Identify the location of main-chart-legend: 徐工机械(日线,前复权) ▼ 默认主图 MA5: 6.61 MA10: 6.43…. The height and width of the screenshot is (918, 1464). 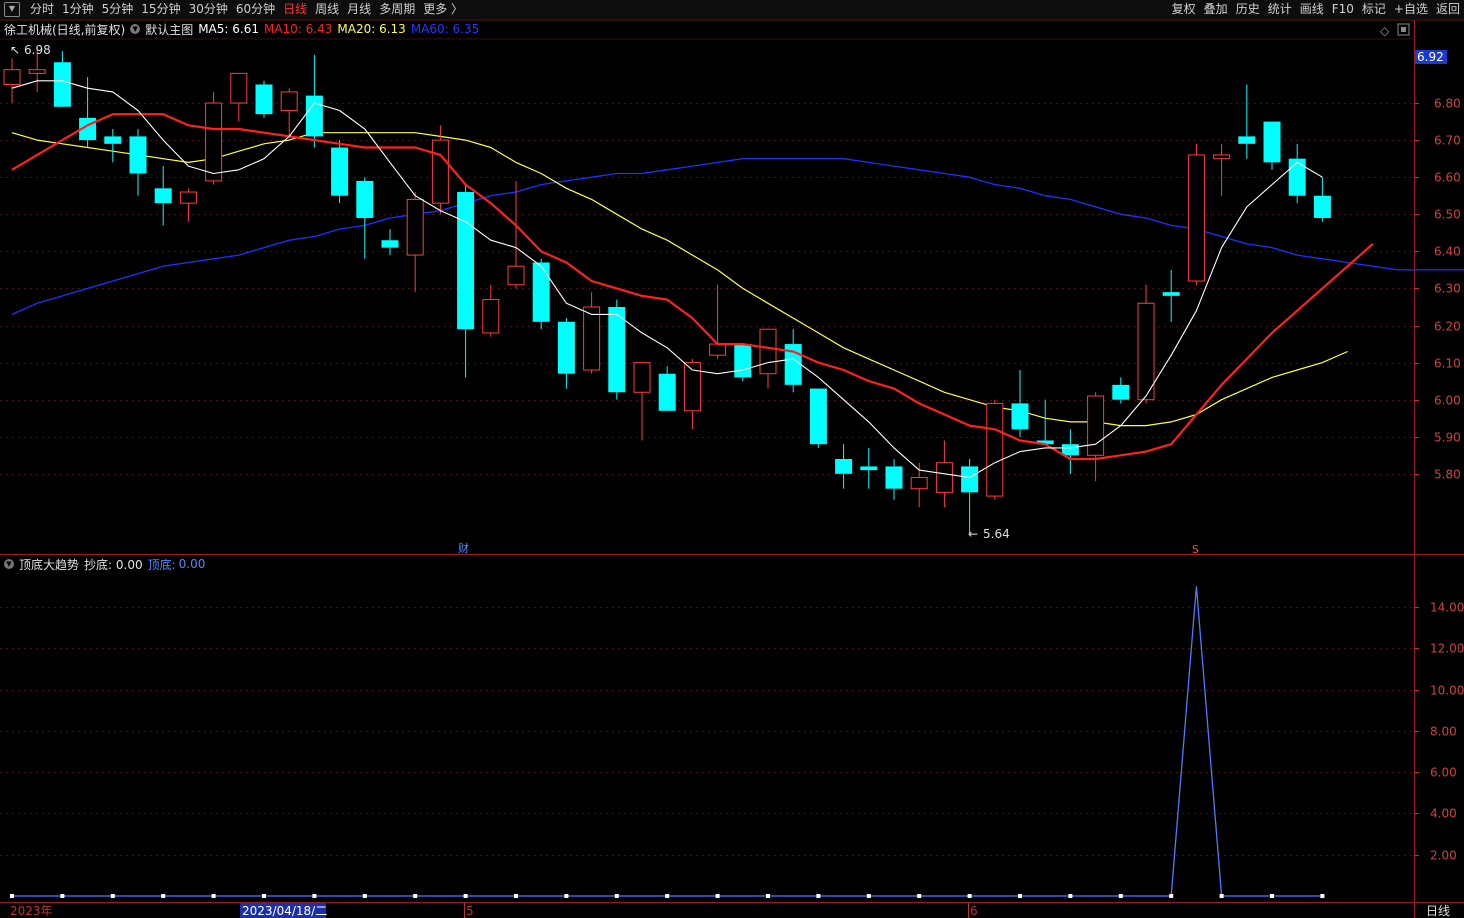
(244, 29).